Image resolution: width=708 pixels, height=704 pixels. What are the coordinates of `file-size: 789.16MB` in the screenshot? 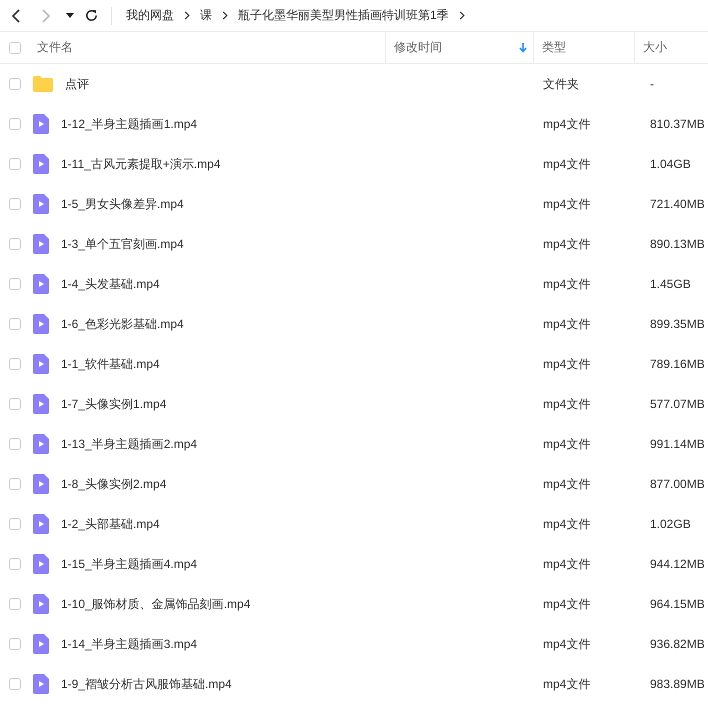 It's located at (677, 364).